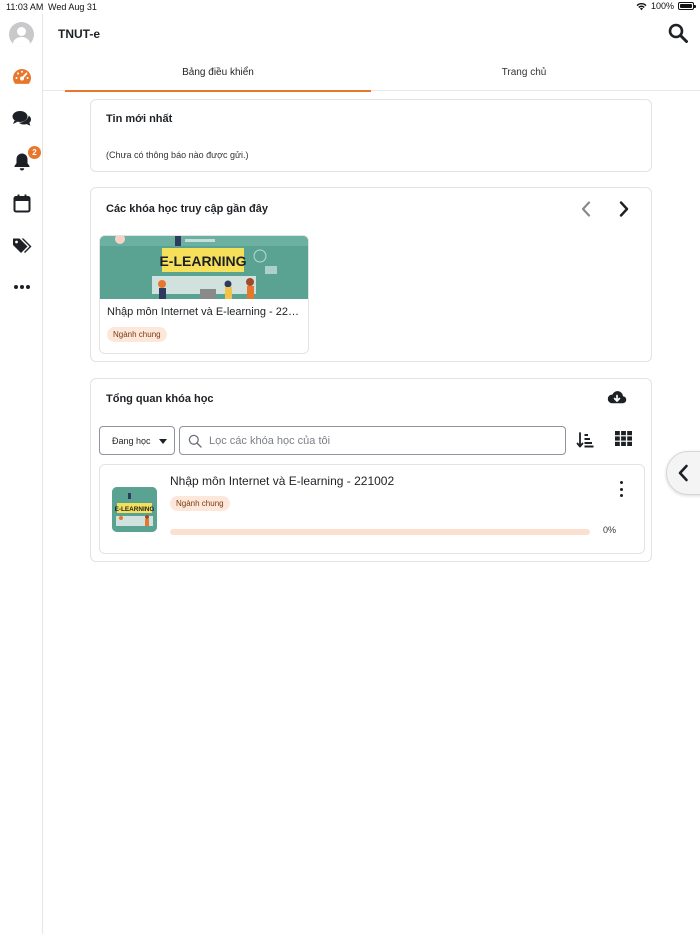 This screenshot has height=934, width=700. What do you see at coordinates (163, 441) in the screenshot?
I see `caret-down-icon` at bounding box center [163, 441].